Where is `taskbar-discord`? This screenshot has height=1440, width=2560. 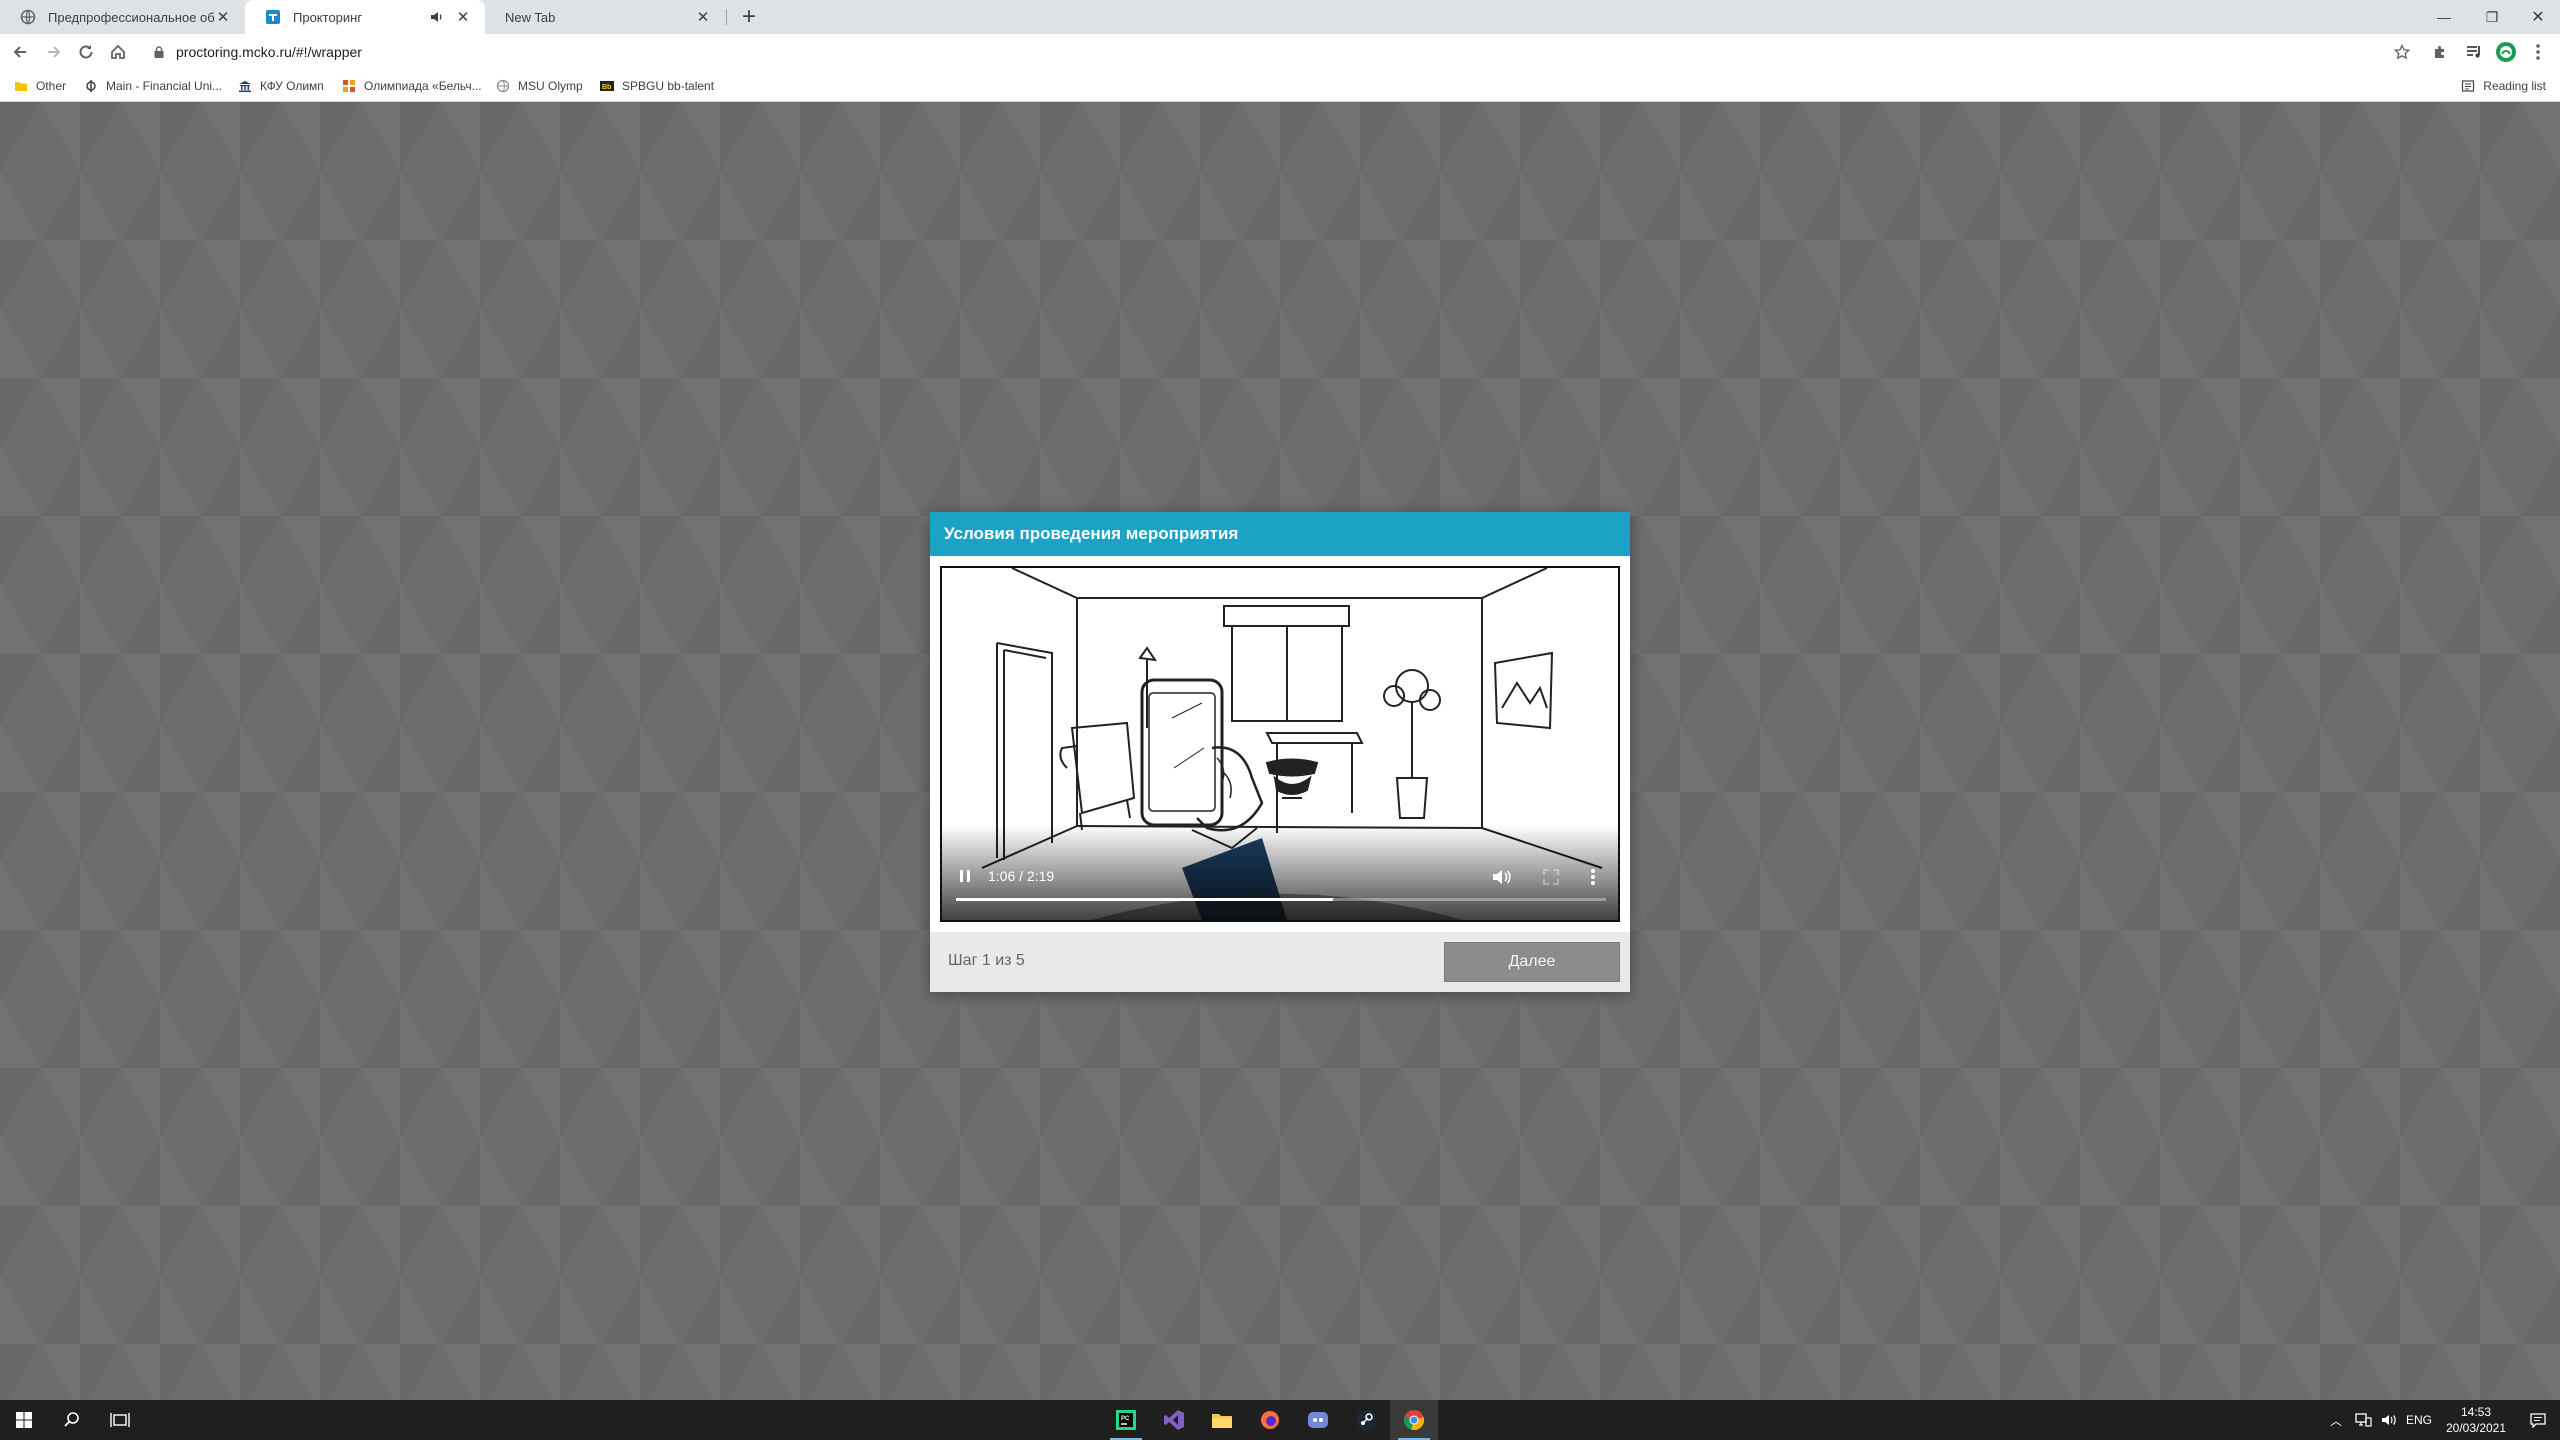 taskbar-discord is located at coordinates (1318, 1420).